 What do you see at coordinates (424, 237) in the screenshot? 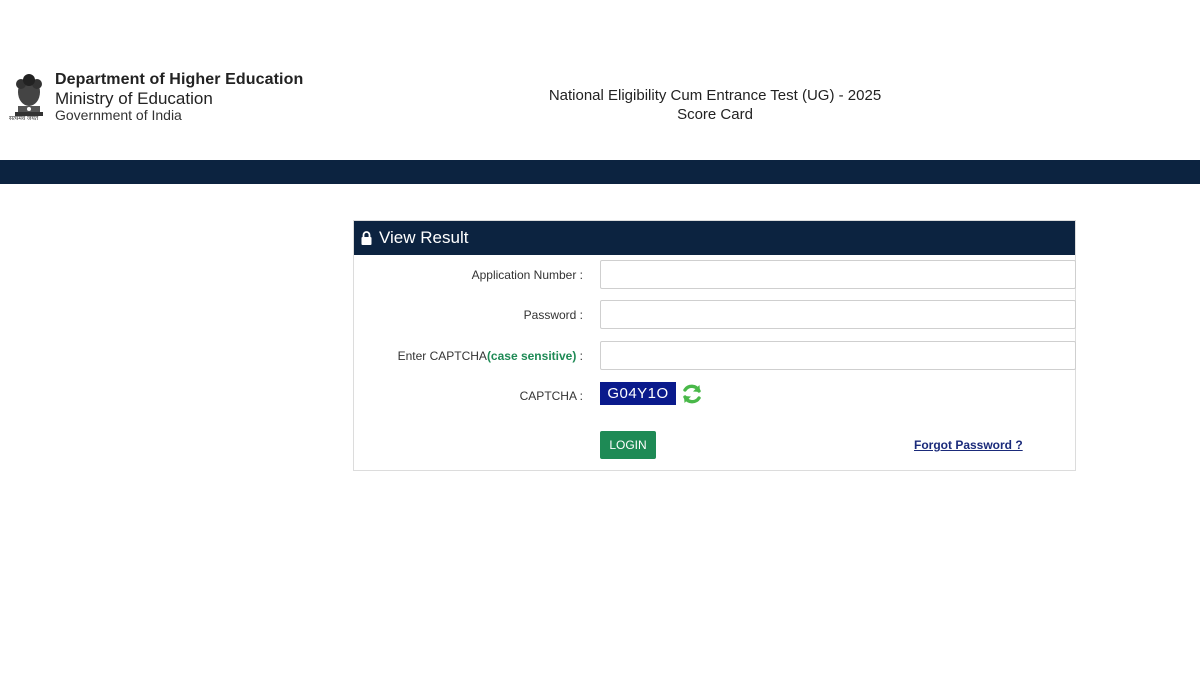
I see `panel-title: View Result` at bounding box center [424, 237].